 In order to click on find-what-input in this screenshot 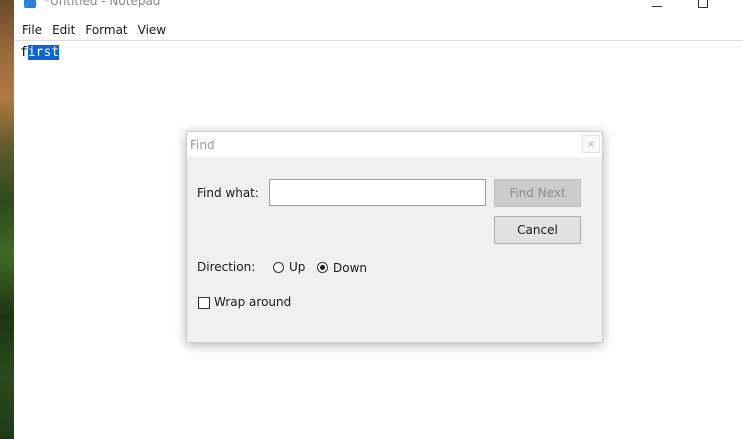, I will do `click(377, 192)`.